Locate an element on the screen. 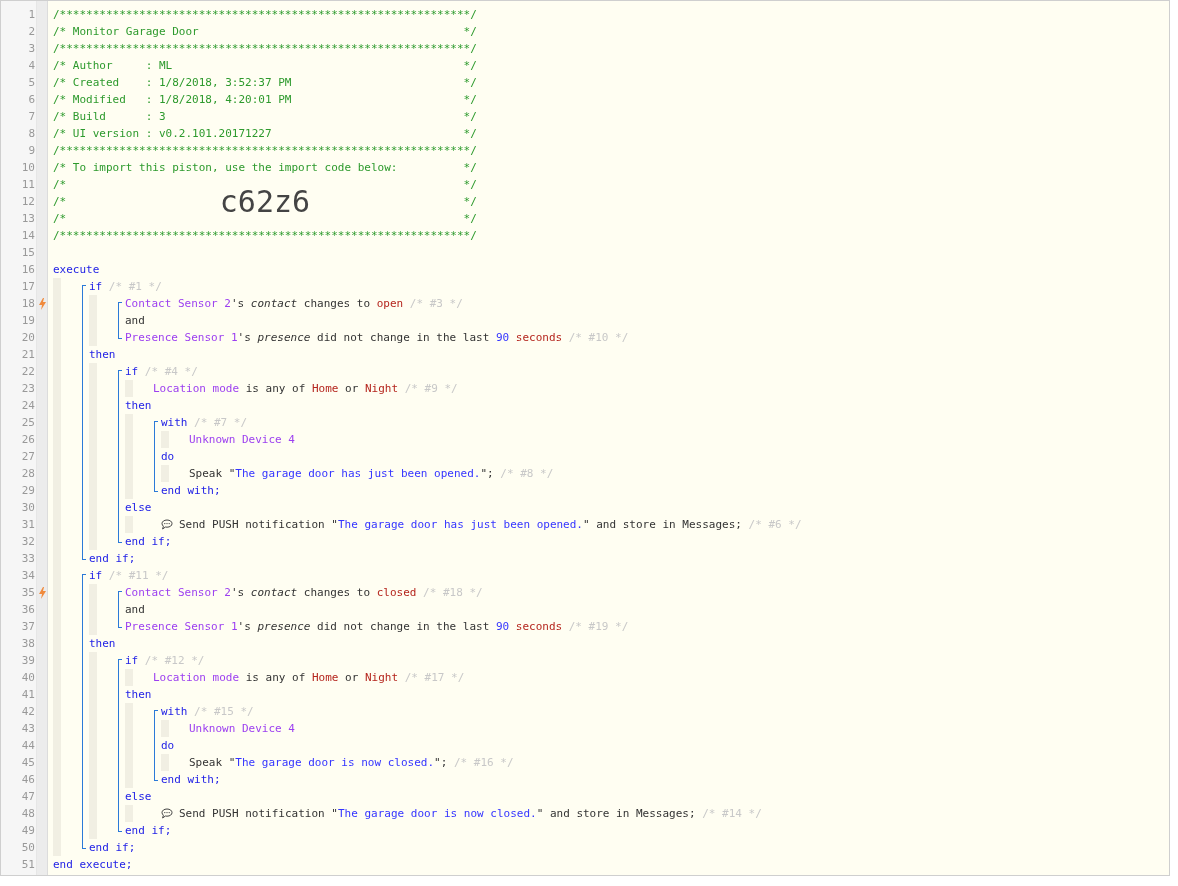 This screenshot has width=1178, height=886. comment-line: /* To import this piston, use the import code below: */ is located at coordinates (265, 168).